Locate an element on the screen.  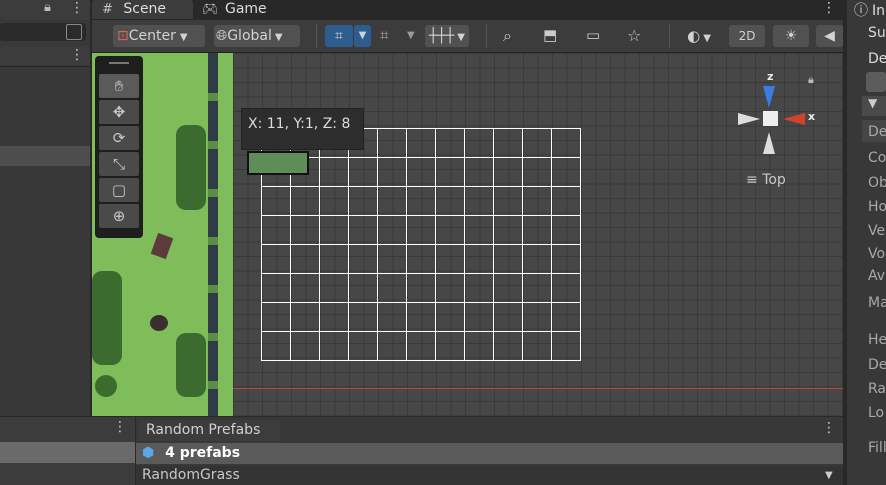
lighting-icon: ☀︎ is located at coordinates (791, 36).